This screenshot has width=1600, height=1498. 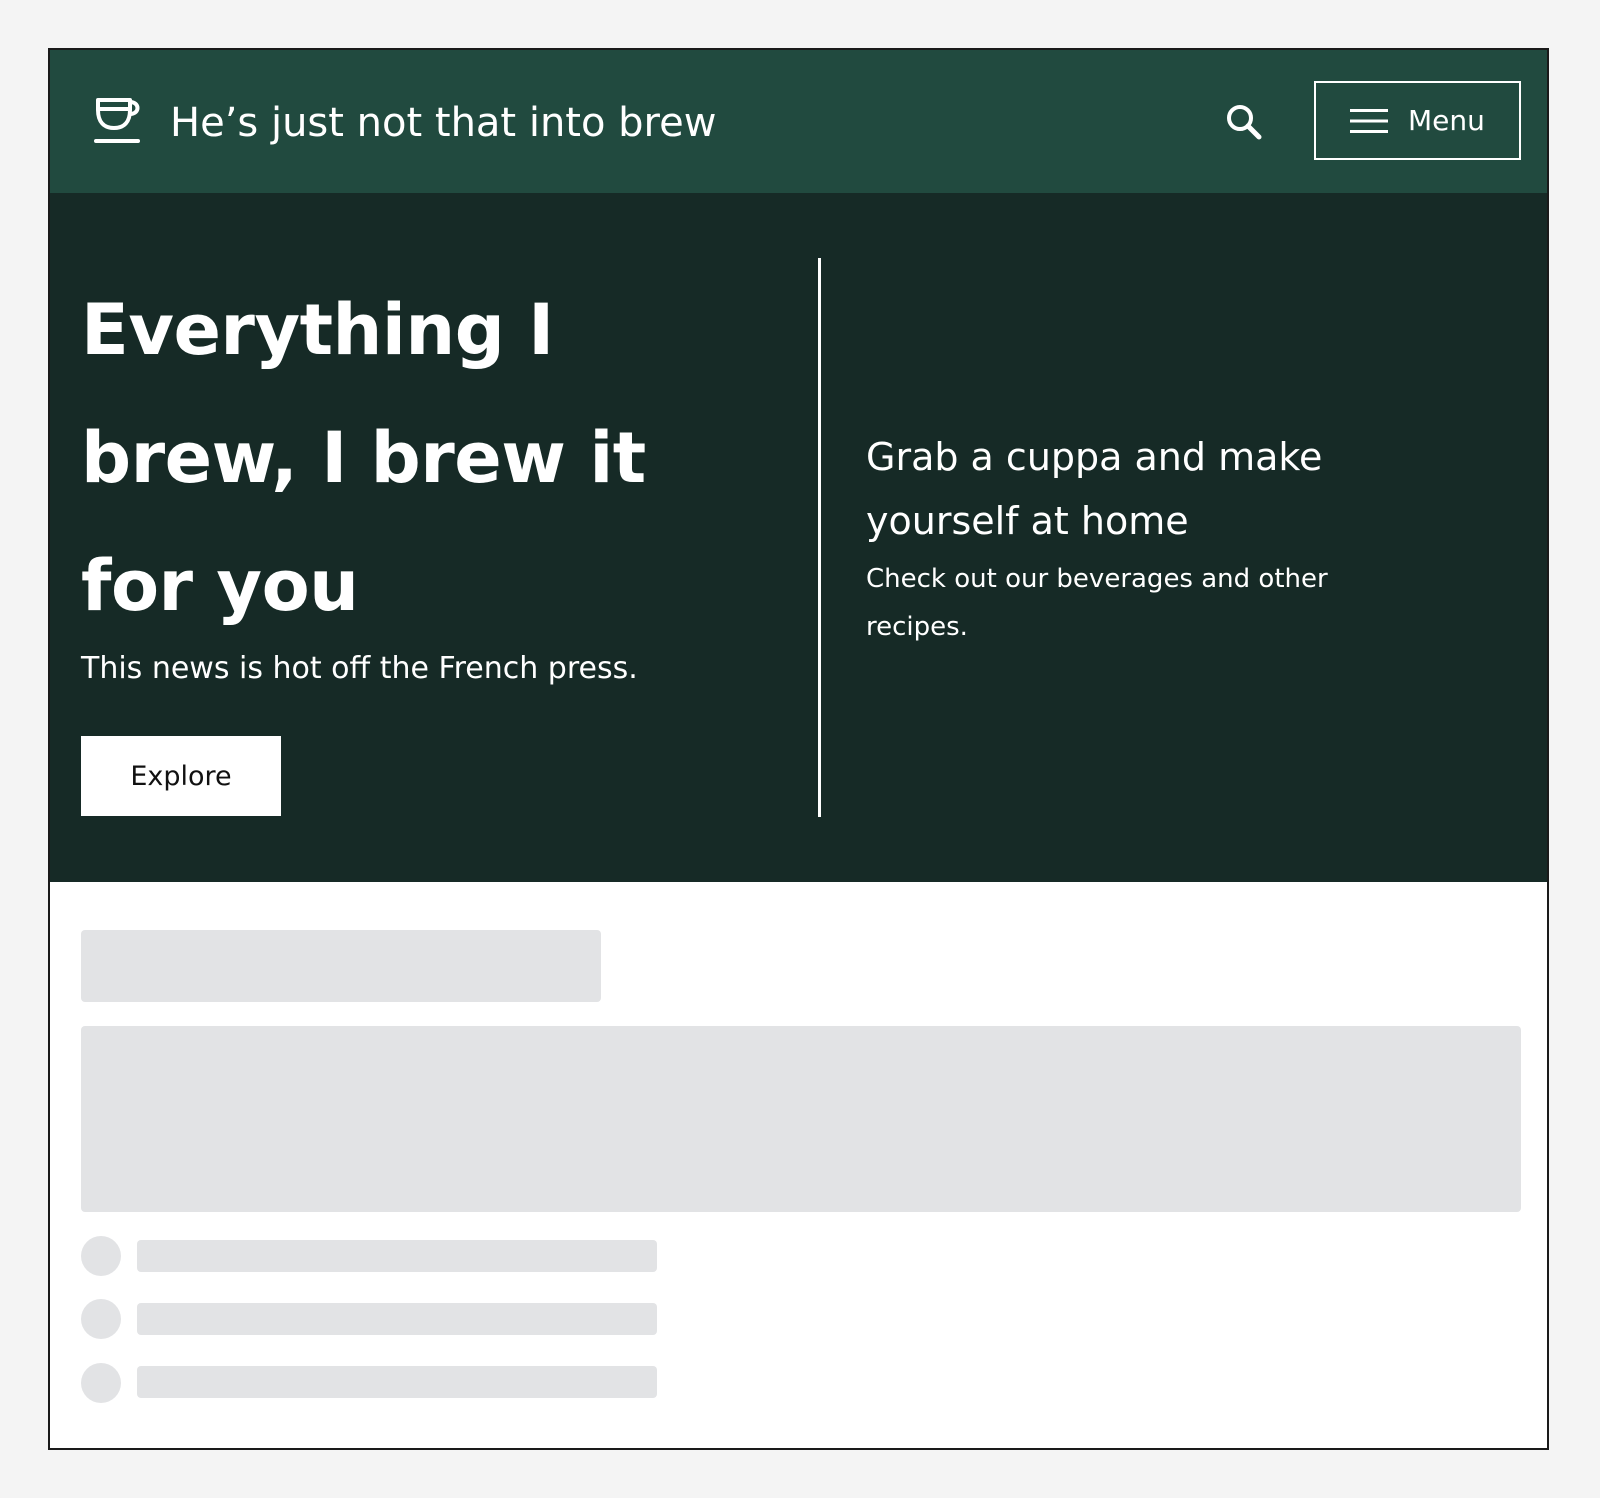 I want to click on skeleton-title, so click(x=341, y=966).